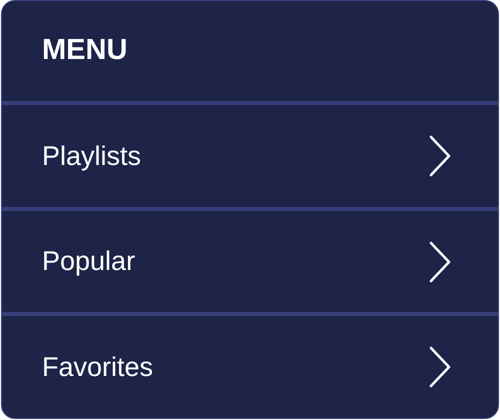  I want to click on menu-title: MENU, so click(85, 50).